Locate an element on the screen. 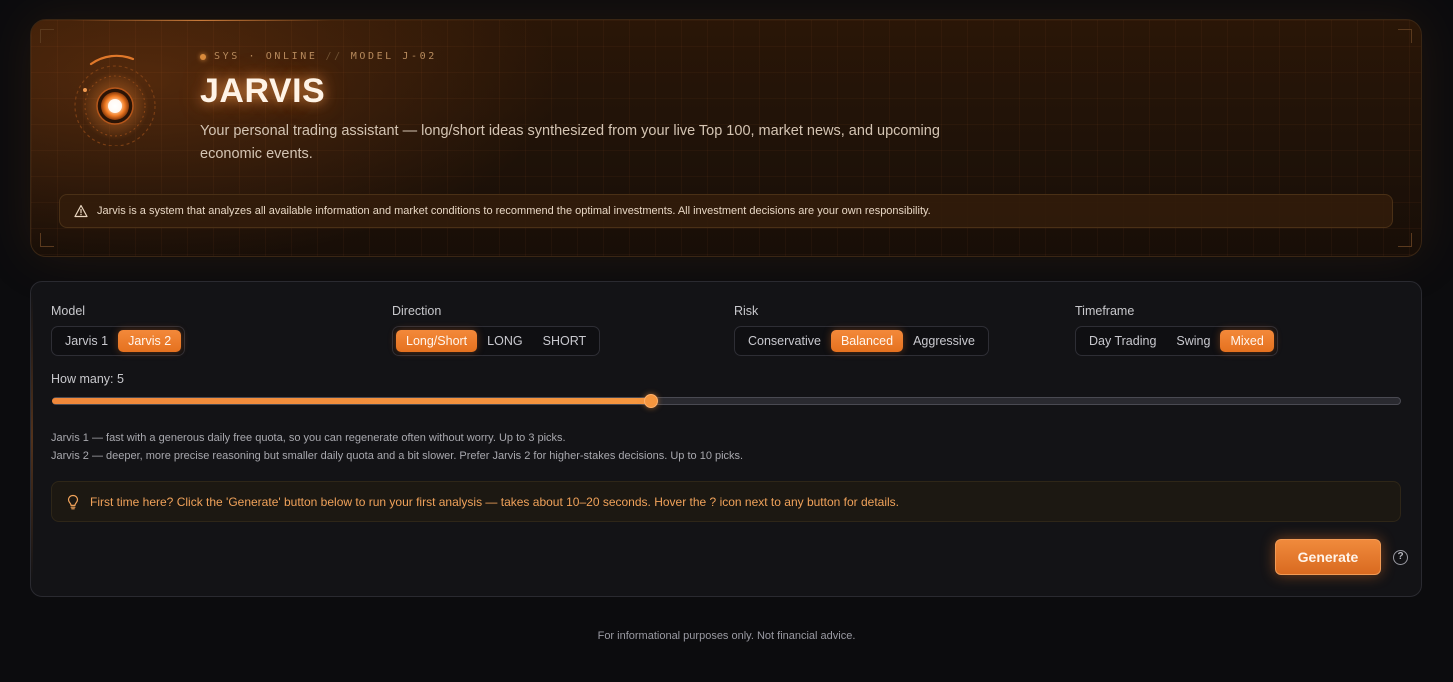 The image size is (1453, 682). system-status-line: SYS · ONLINE // MODEL J-02 is located at coordinates (318, 56).